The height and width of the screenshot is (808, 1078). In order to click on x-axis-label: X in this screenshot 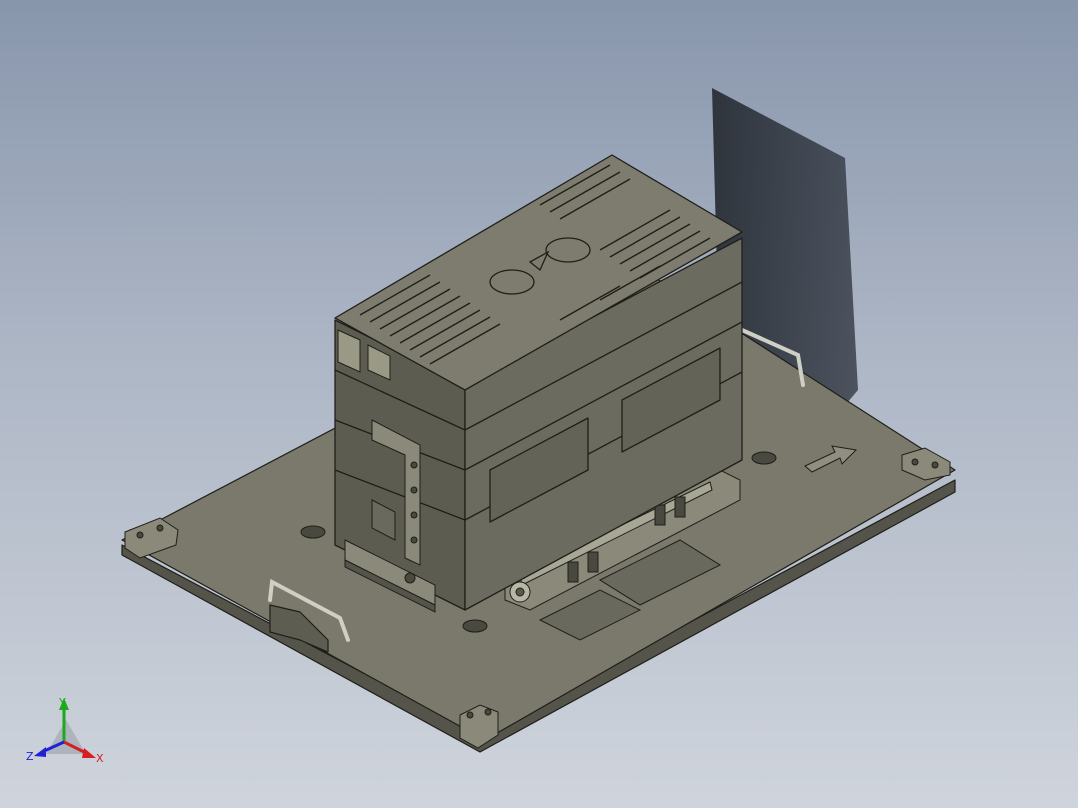, I will do `click(100, 758)`.